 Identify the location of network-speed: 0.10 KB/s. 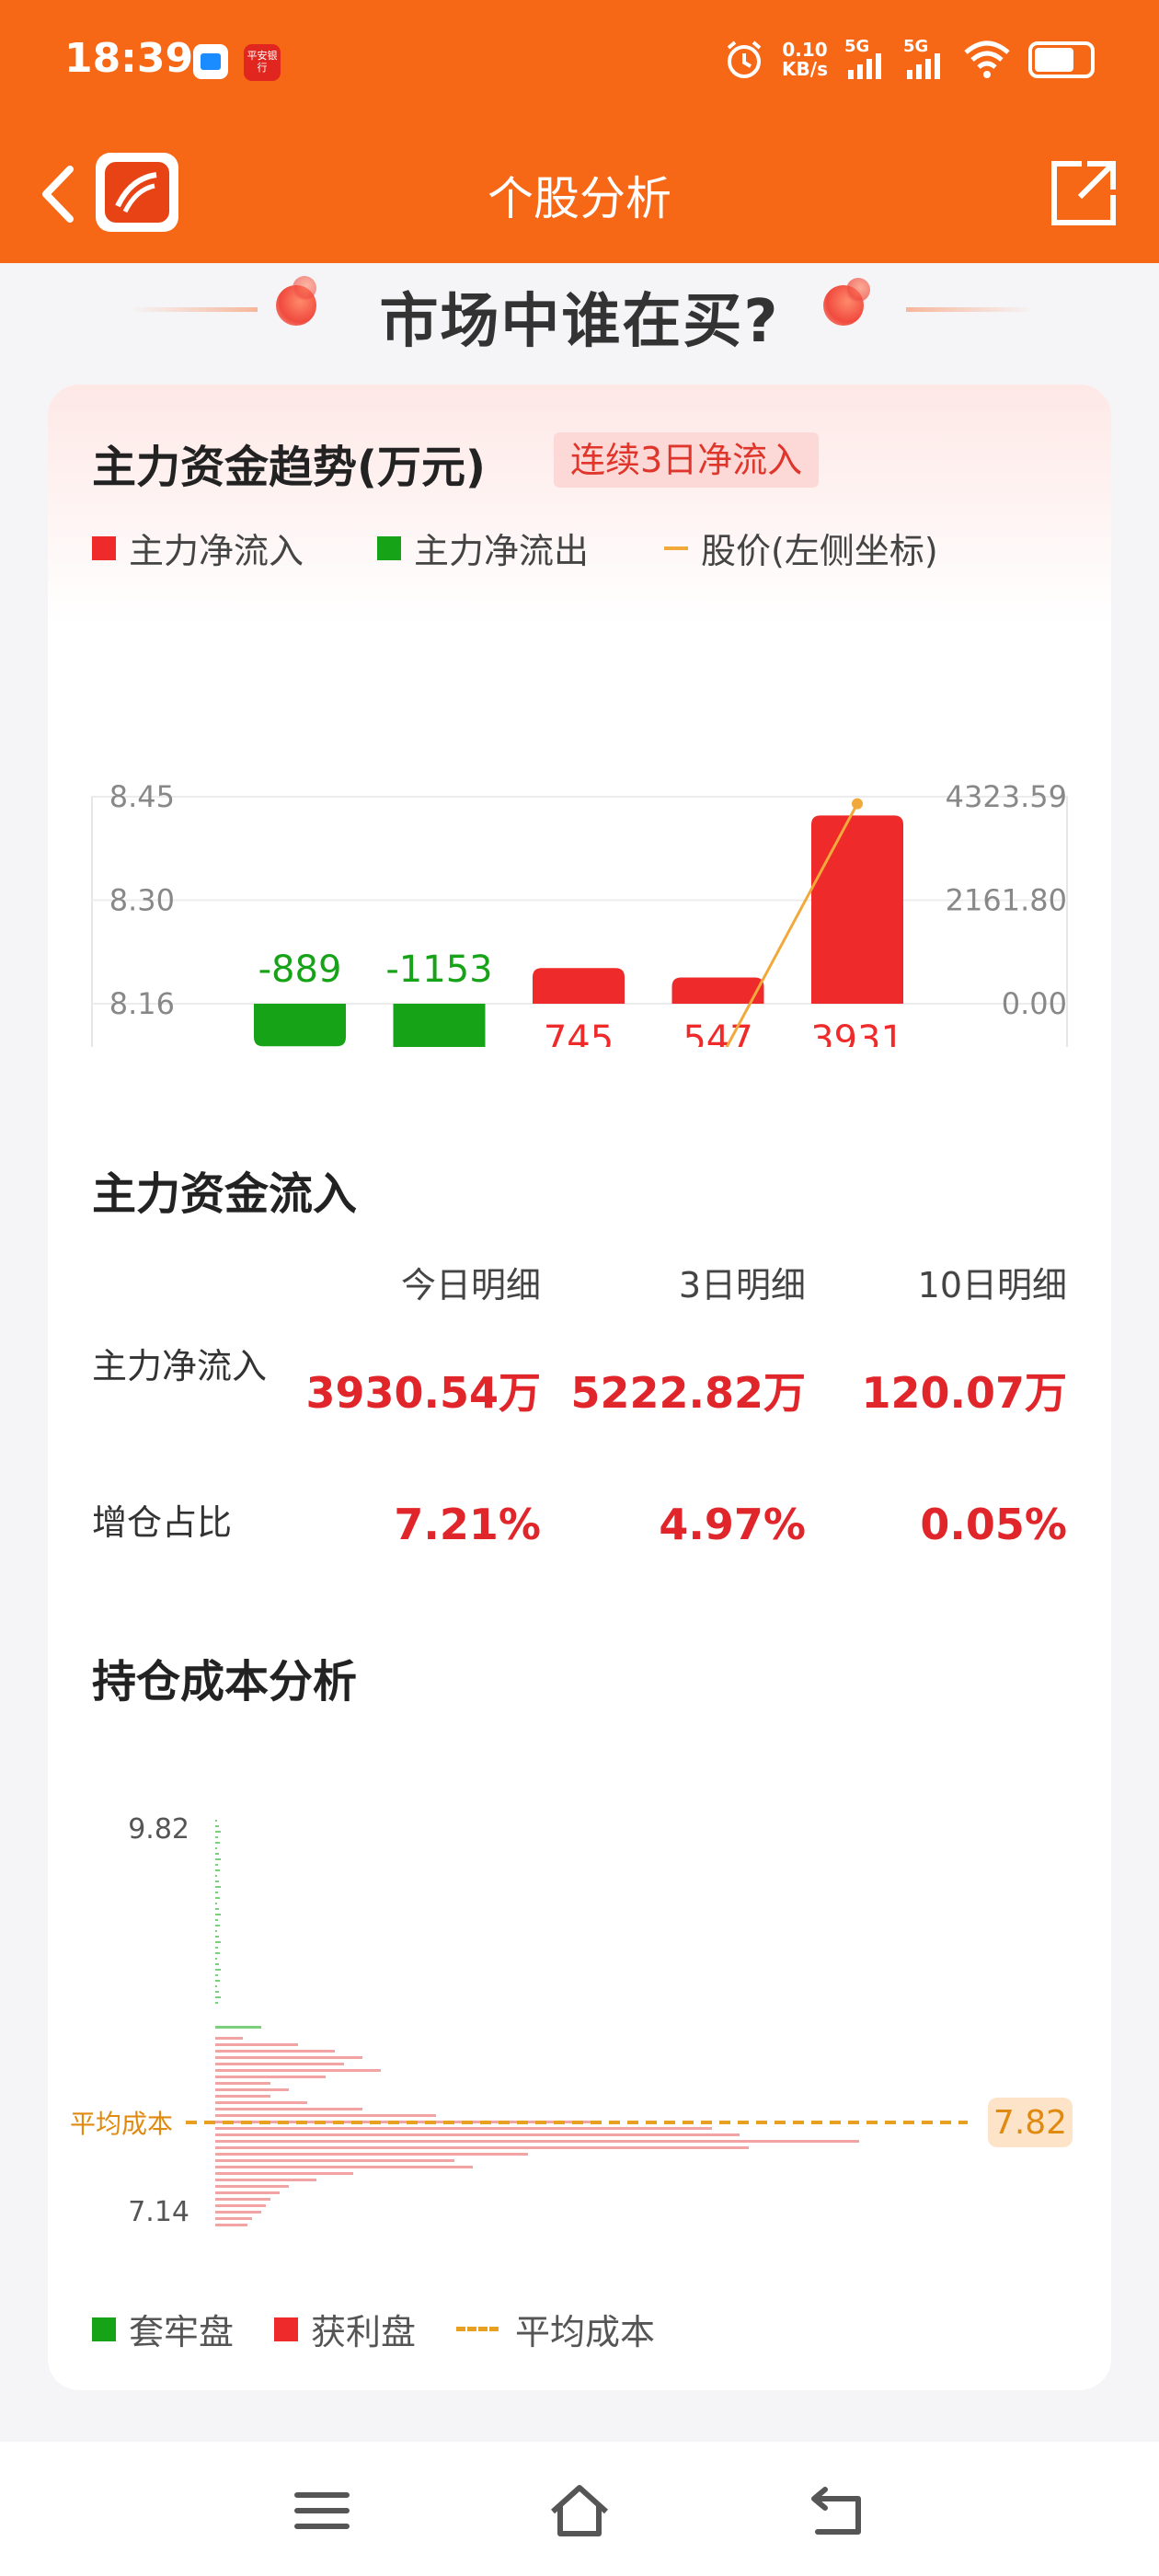
(805, 59).